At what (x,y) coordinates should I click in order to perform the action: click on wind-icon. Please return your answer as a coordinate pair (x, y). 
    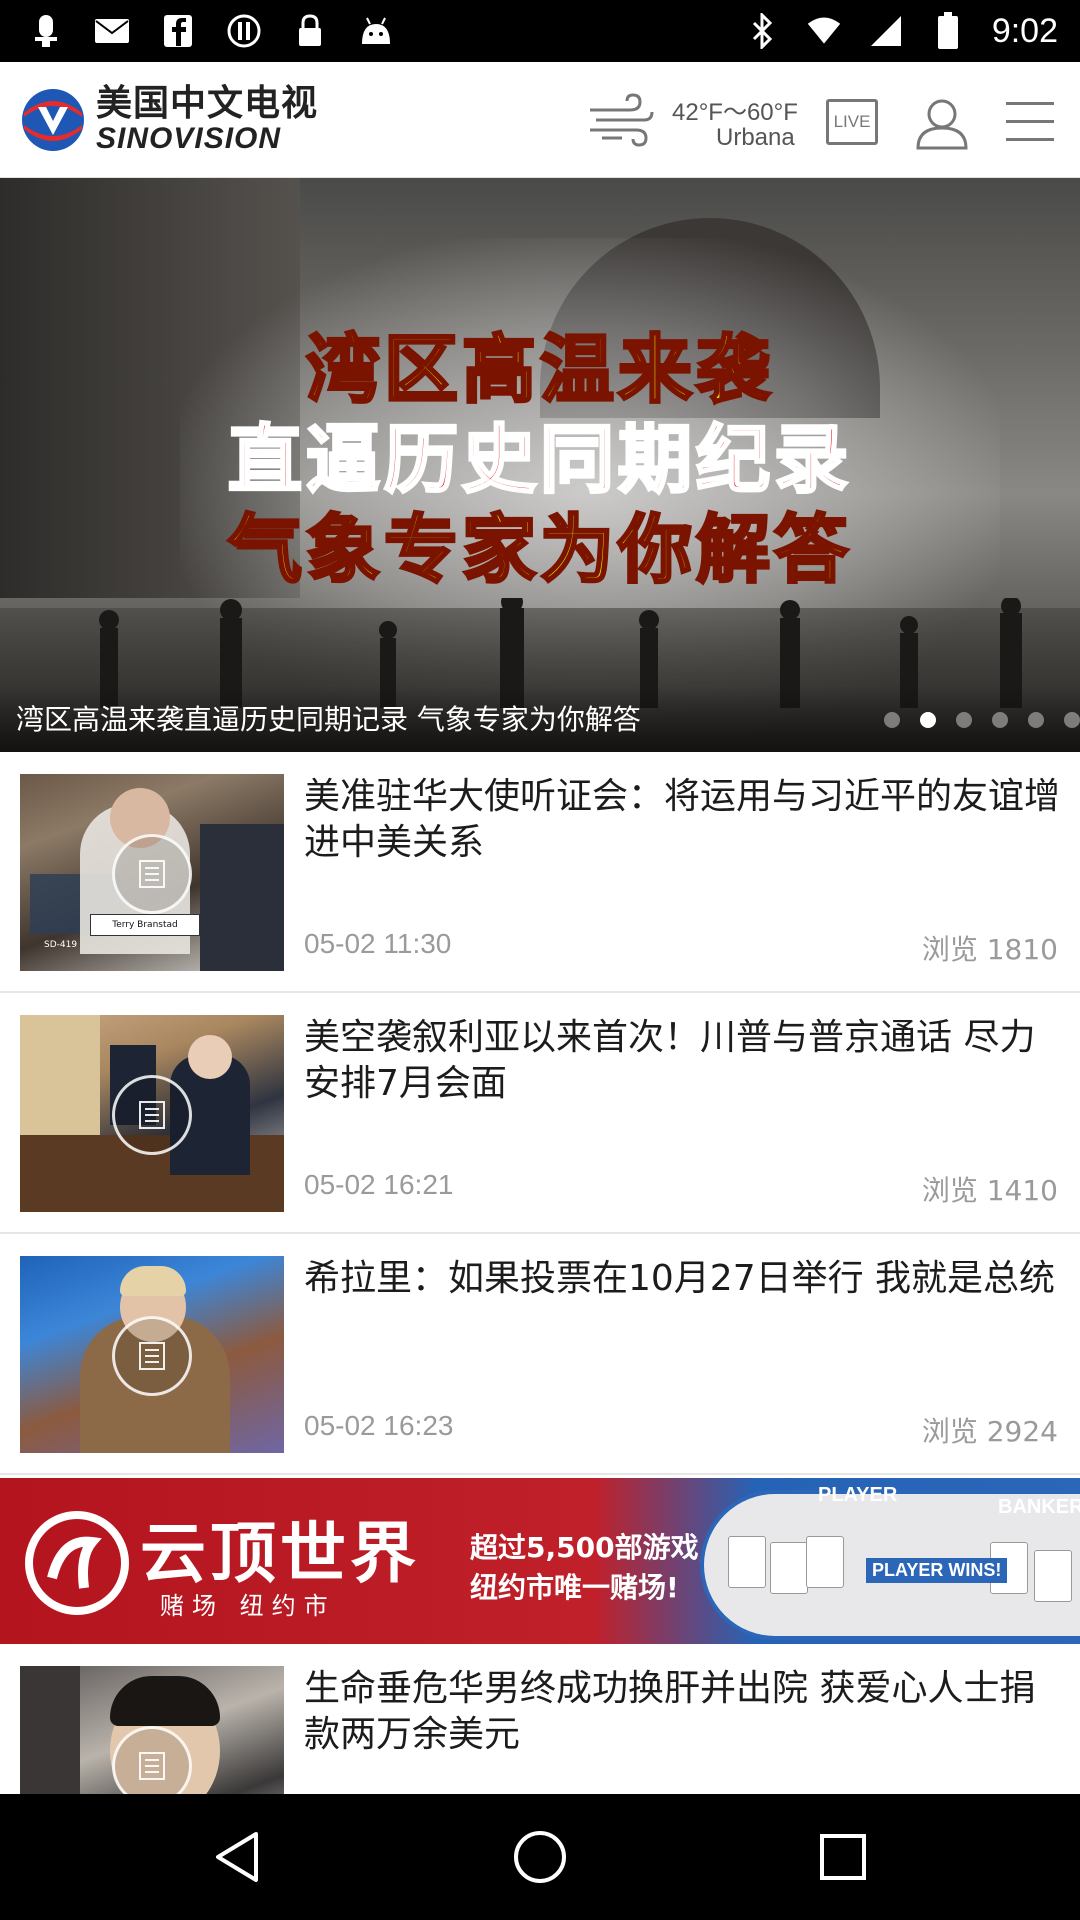
    Looking at the image, I should click on (622, 120).